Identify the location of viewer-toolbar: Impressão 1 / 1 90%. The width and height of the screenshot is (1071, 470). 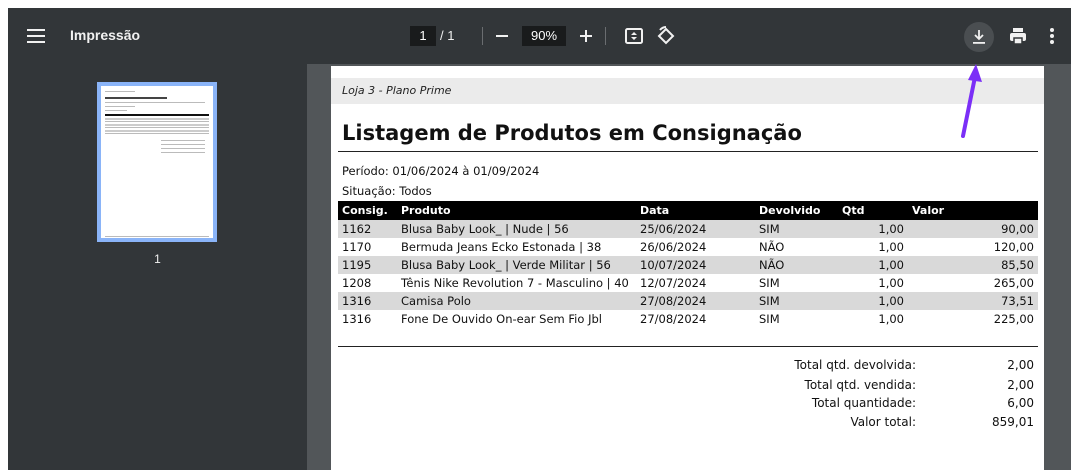
(539, 36).